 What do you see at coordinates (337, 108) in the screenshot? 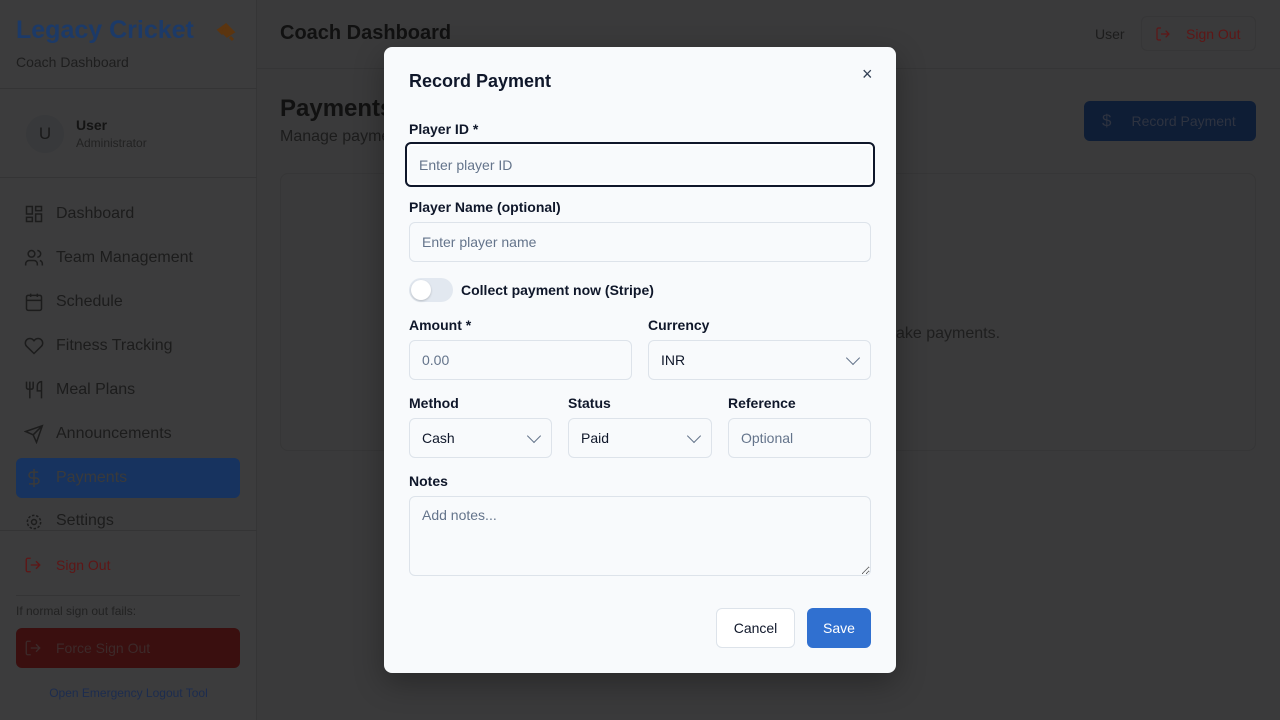
I see `page-title: Payments` at bounding box center [337, 108].